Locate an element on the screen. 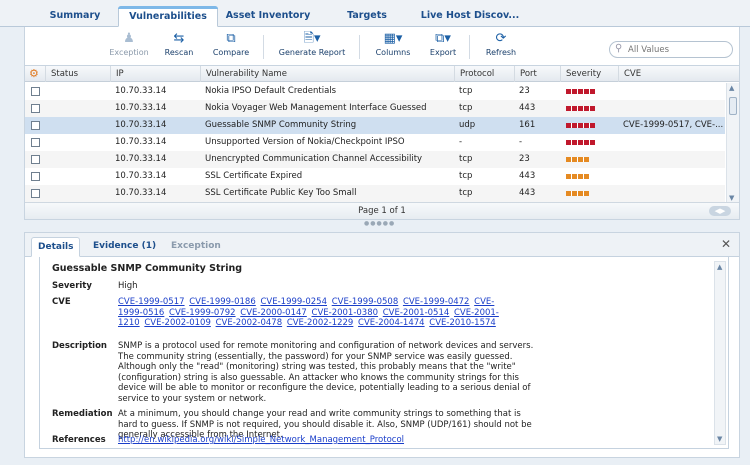  active-tab-indicator is located at coordinates (168, 7).